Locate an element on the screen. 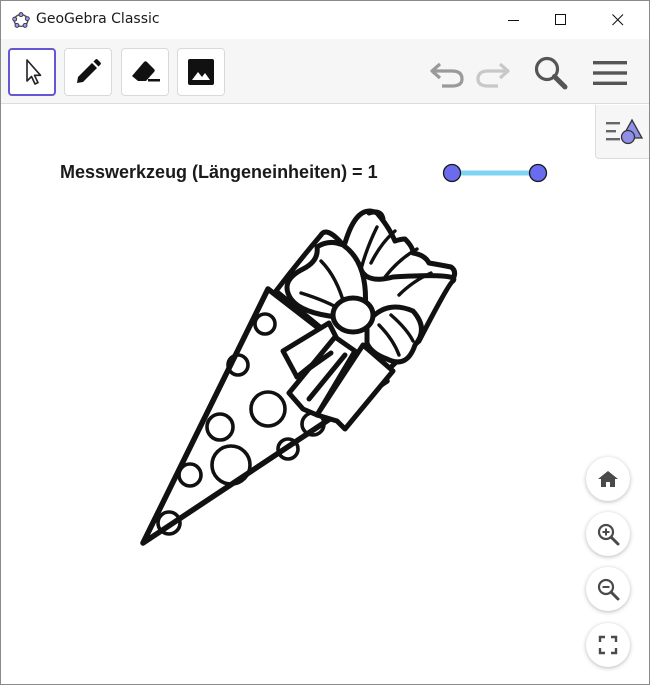 The image size is (650, 685). eraser-icon is located at coordinates (146, 71).